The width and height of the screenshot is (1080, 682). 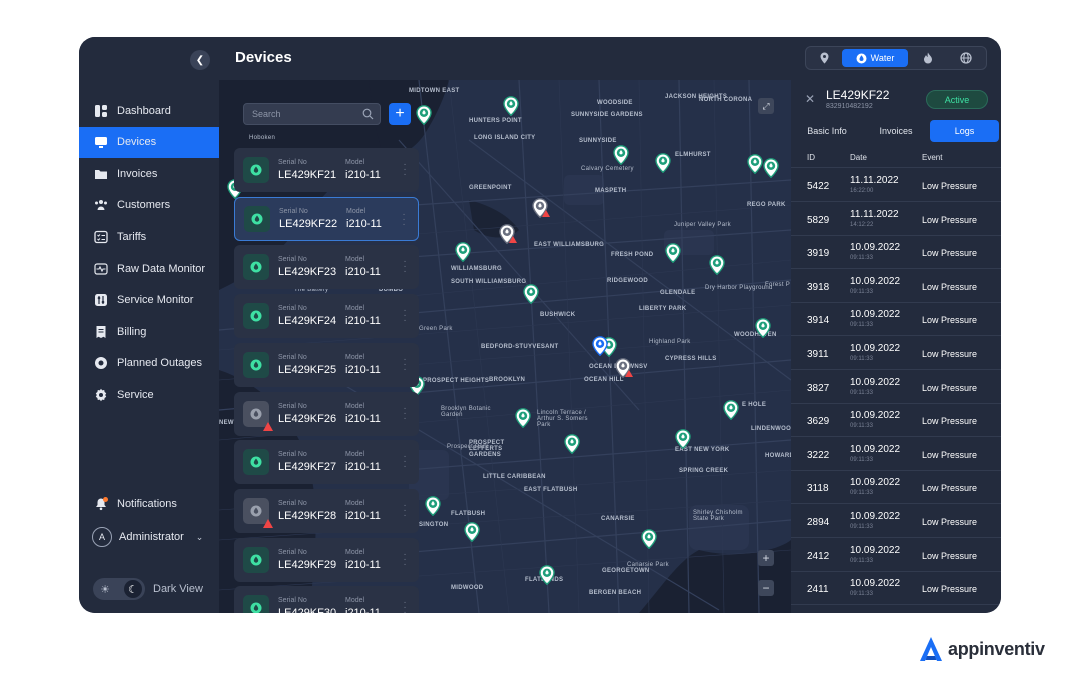 I want to click on selected-device-pin, so click(x=600, y=346).